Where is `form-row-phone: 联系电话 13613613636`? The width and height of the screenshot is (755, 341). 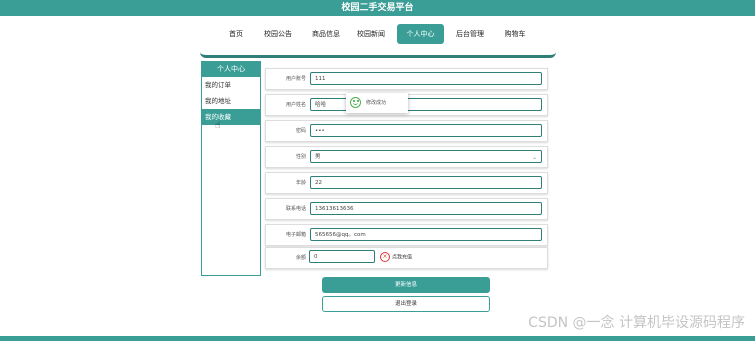
form-row-phone: 联系电话 13613613636 is located at coordinates (406, 209).